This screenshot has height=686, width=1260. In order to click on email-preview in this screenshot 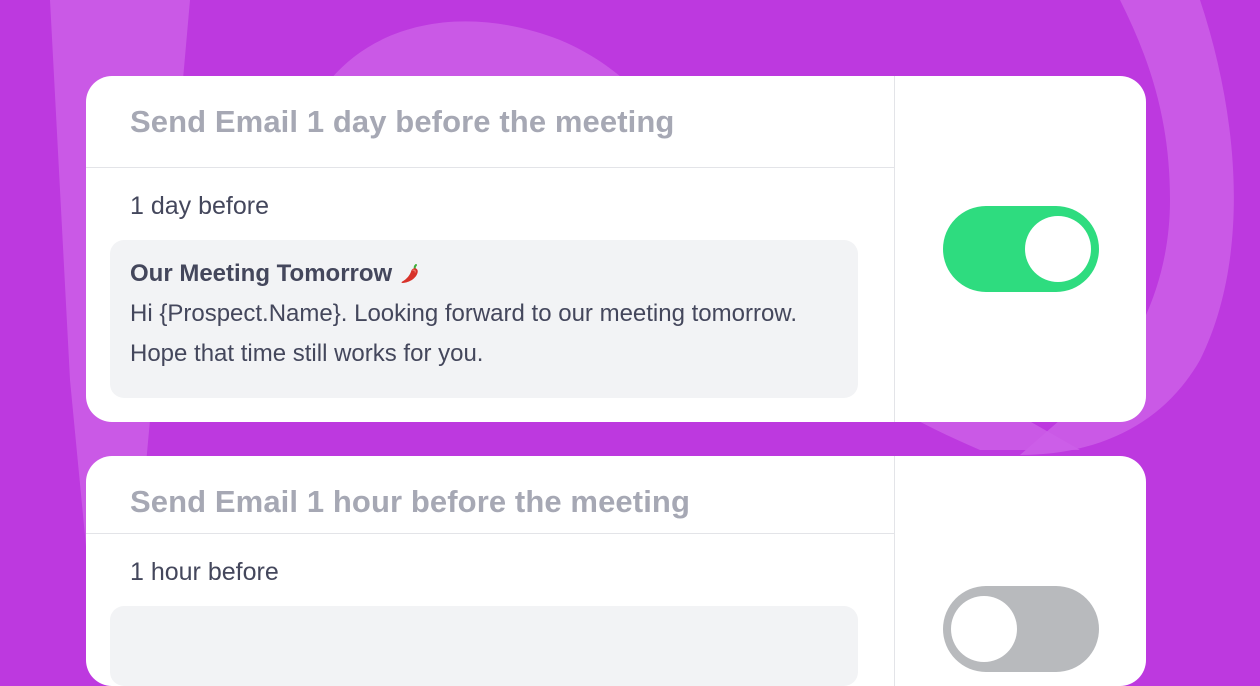, I will do `click(484, 646)`.